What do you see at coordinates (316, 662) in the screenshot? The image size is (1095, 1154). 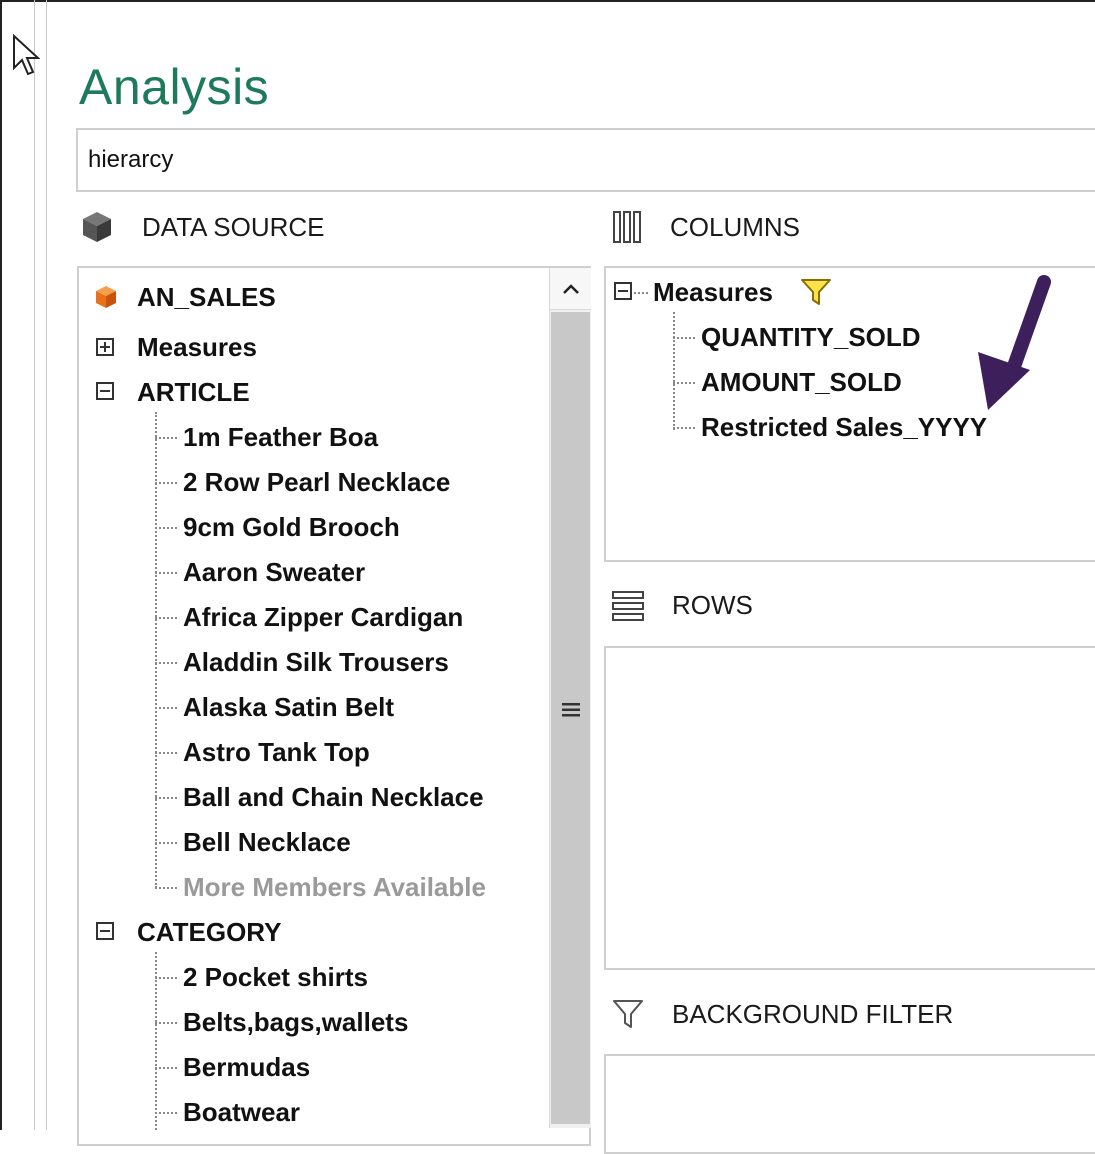 I see `list-item: Aladdin Silk Trousers` at bounding box center [316, 662].